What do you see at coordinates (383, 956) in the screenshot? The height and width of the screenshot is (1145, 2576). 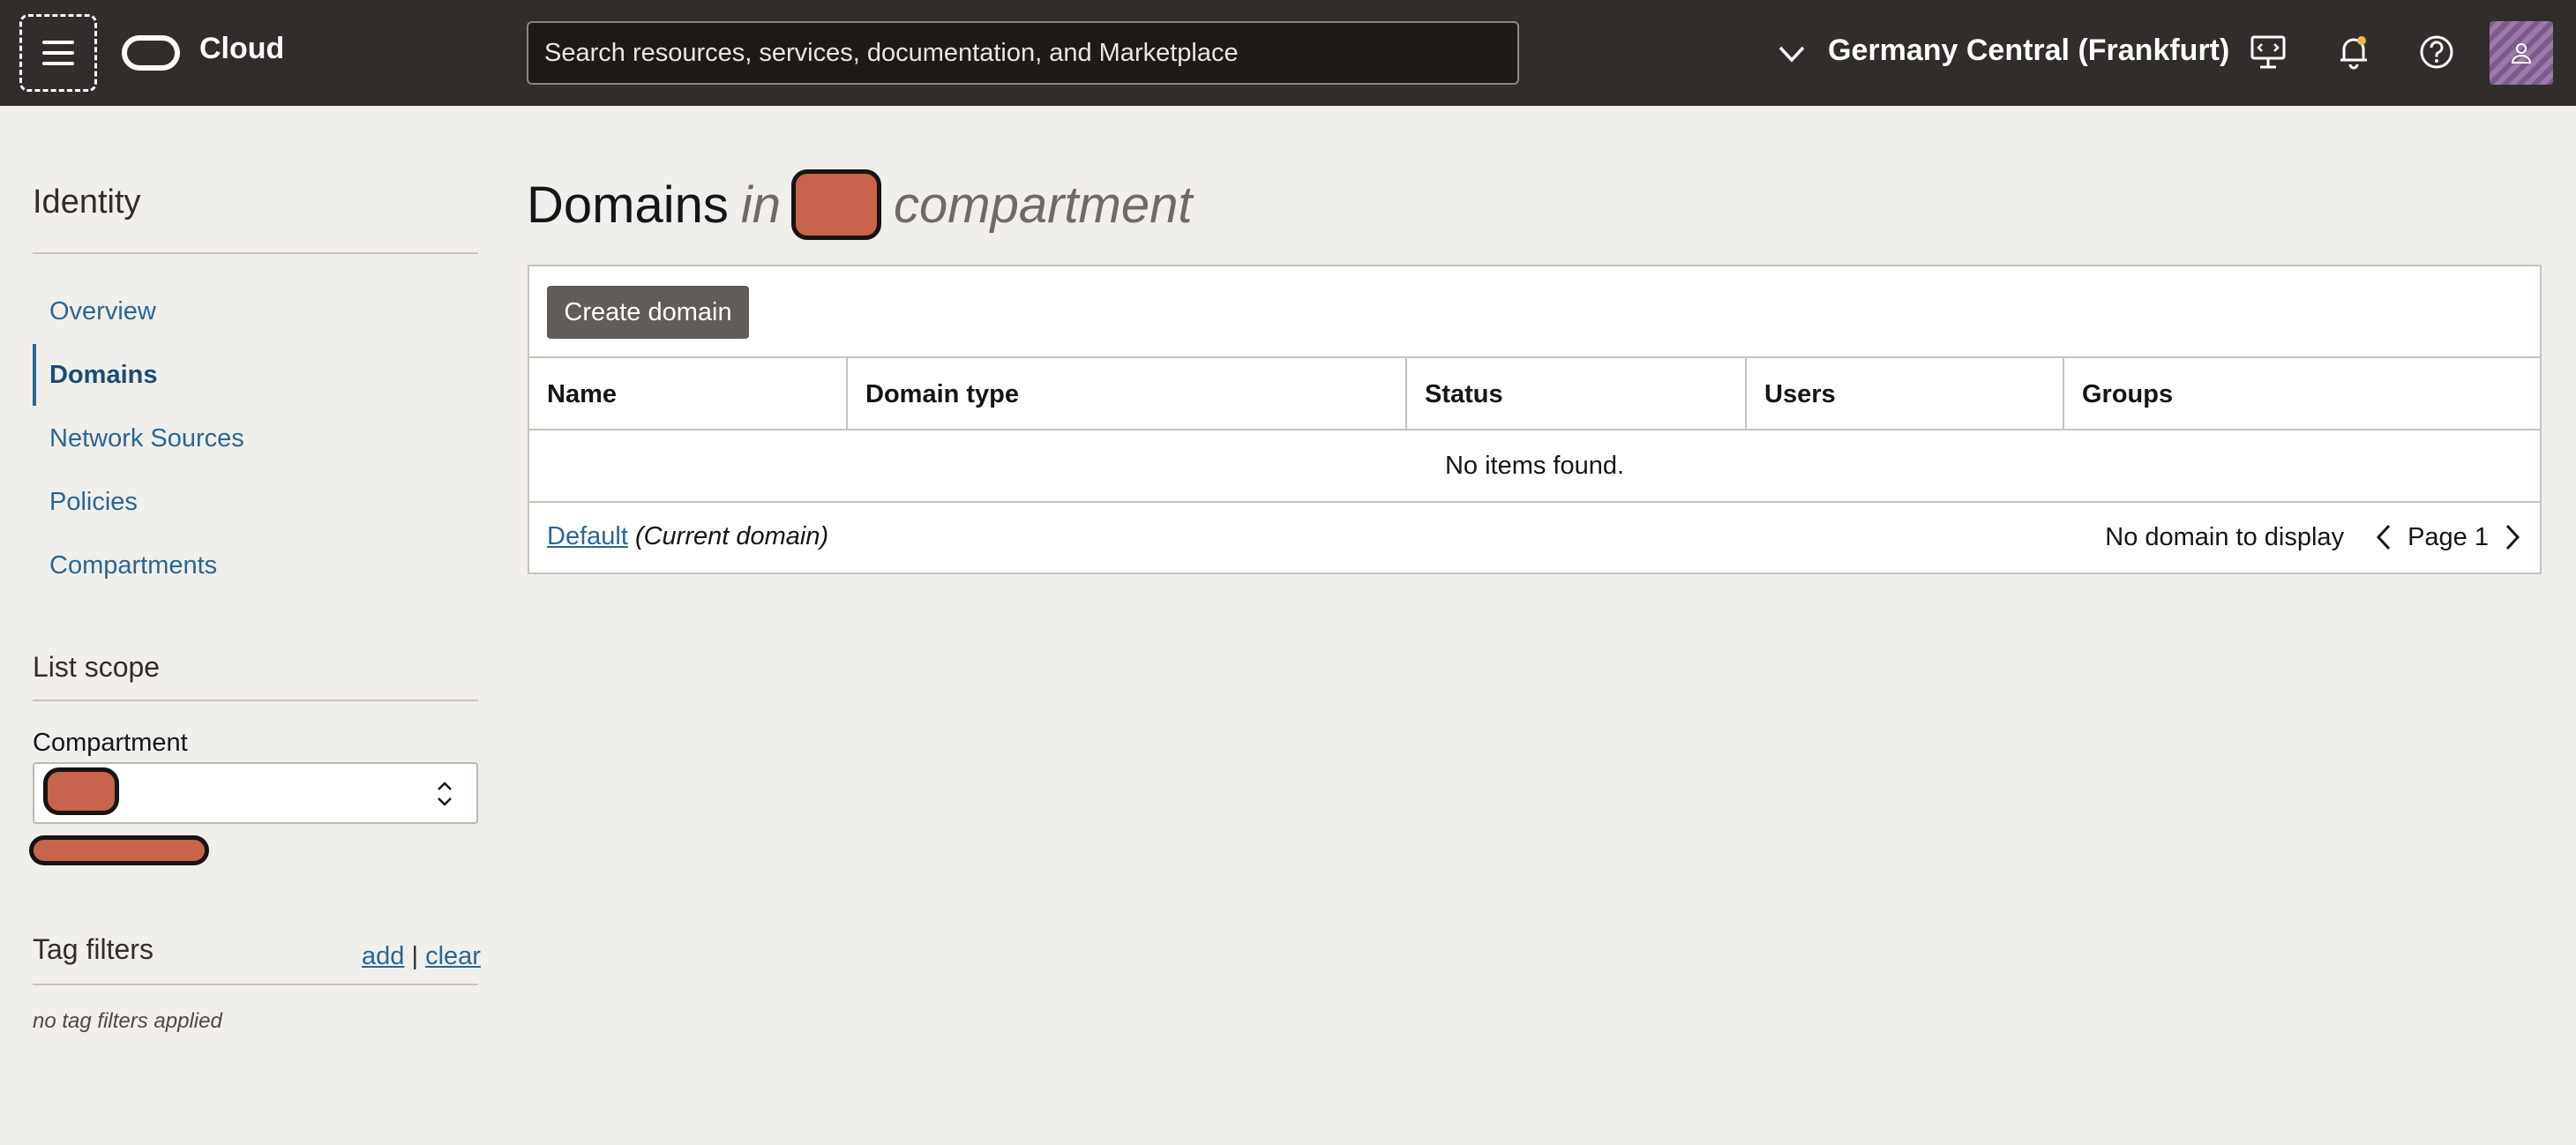 I see `tag-add-link: add` at bounding box center [383, 956].